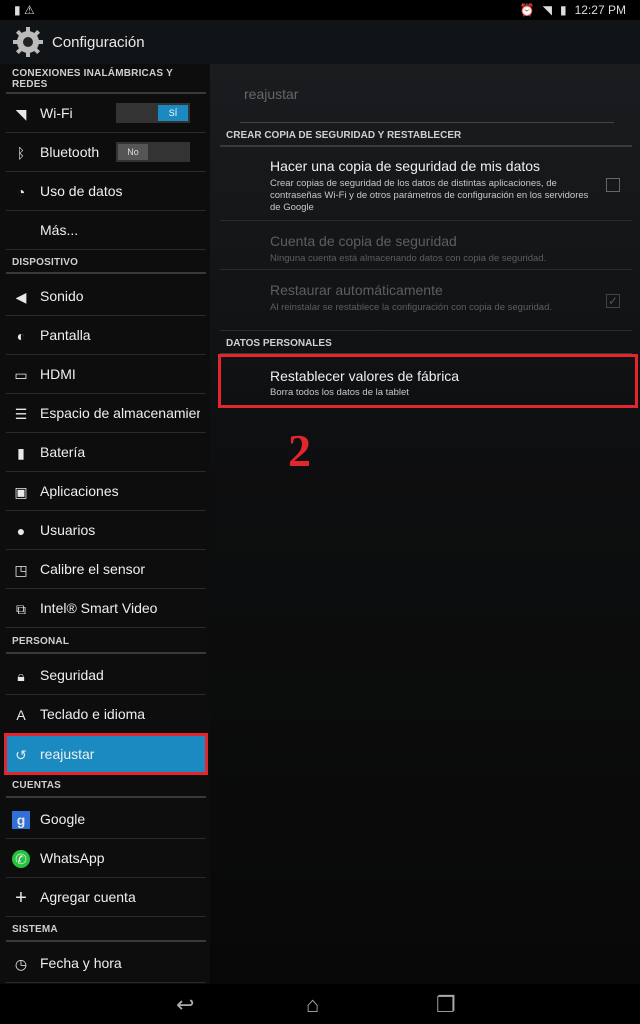 This screenshot has height=1024, width=640. I want to click on back-icon: ↩, so click(185, 1005).